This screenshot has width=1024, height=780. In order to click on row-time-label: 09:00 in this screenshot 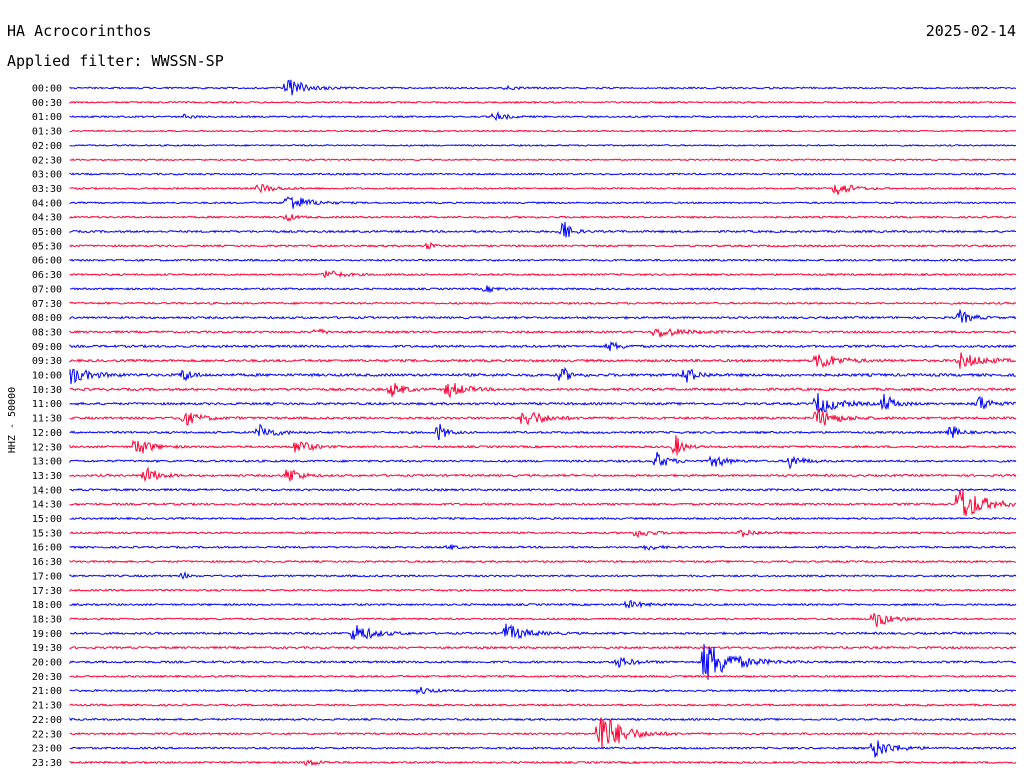, I will do `click(47, 347)`.